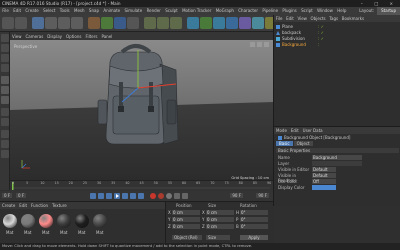 Image resolution: width=400 pixels, height=250 pixels. I want to click on go-to-start-icon, so click(93, 196).